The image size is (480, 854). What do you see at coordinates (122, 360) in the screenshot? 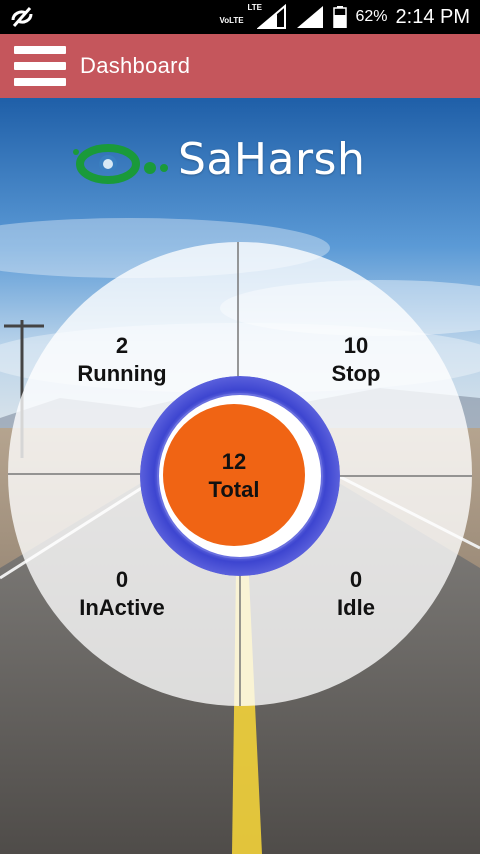
I see `running-tile: 2 Running` at bounding box center [122, 360].